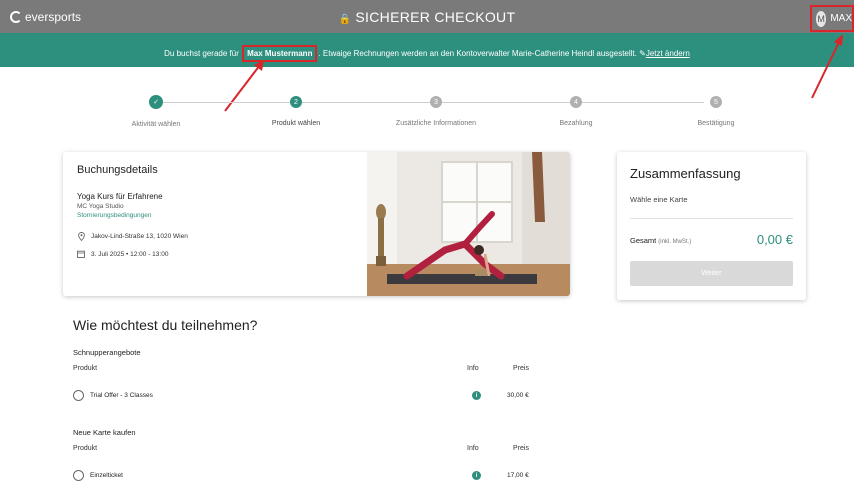 The height and width of the screenshot is (484, 854). I want to click on booking-title: Buchungsdetails, so click(117, 170).